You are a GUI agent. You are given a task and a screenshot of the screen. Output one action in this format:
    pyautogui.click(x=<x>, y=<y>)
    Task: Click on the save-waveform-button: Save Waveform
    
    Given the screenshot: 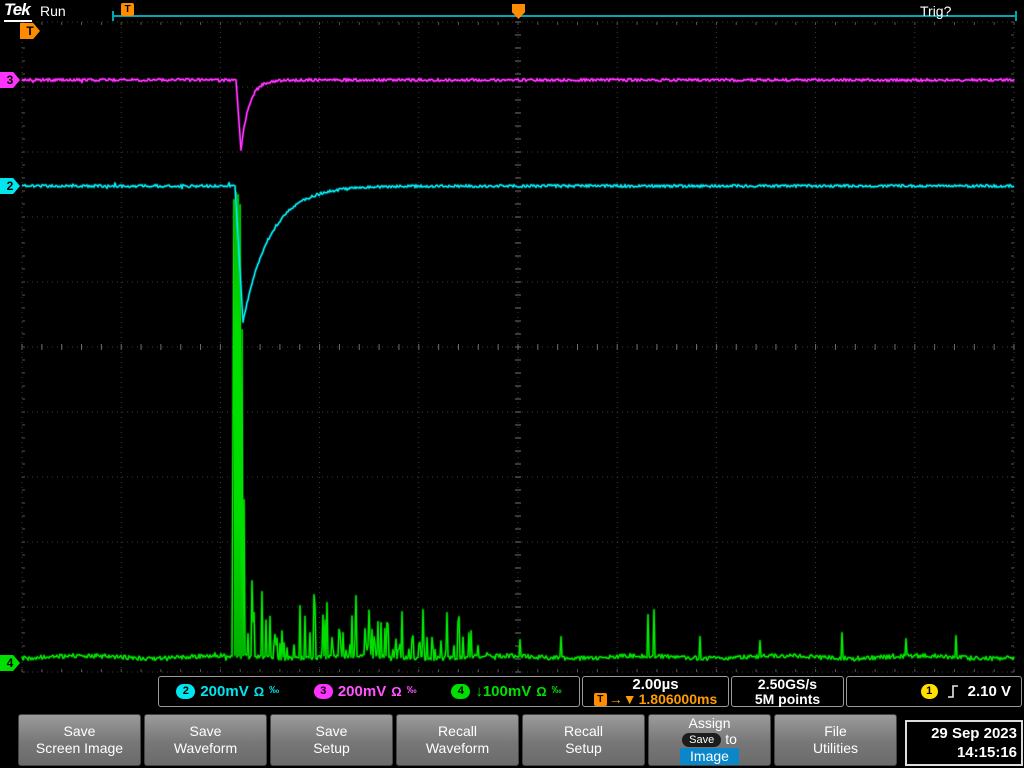 What is the action you would take?
    pyautogui.click(x=205, y=740)
    